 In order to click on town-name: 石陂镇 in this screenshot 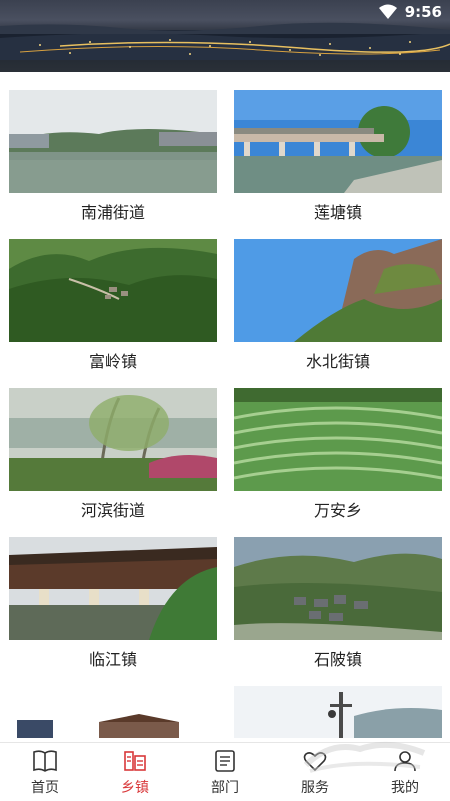, I will do `click(337, 659)`.